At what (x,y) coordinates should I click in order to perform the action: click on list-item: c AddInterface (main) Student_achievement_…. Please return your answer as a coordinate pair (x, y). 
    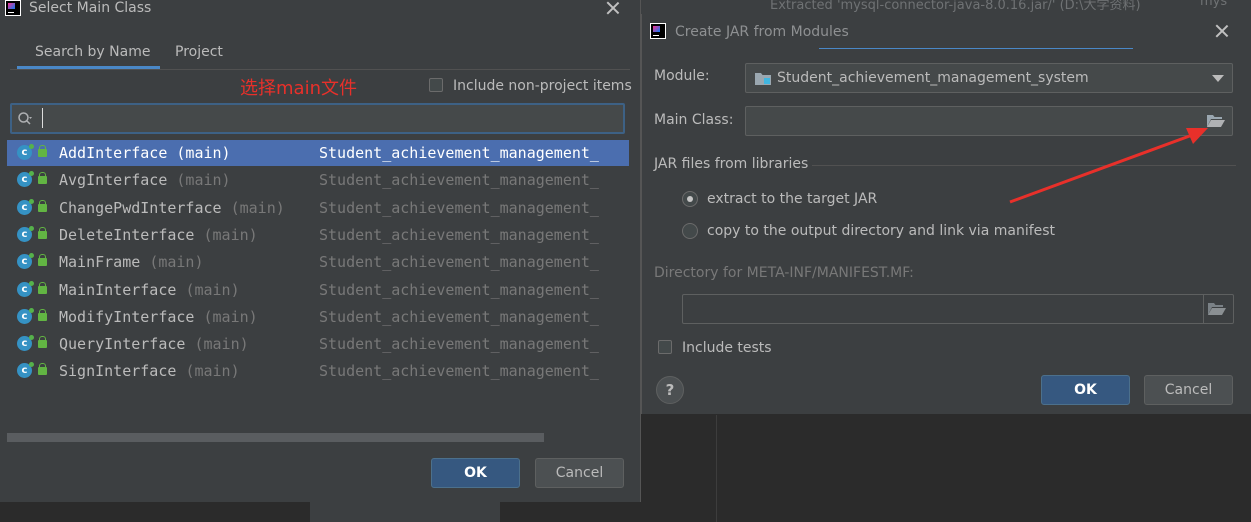
    Looking at the image, I should click on (318, 153).